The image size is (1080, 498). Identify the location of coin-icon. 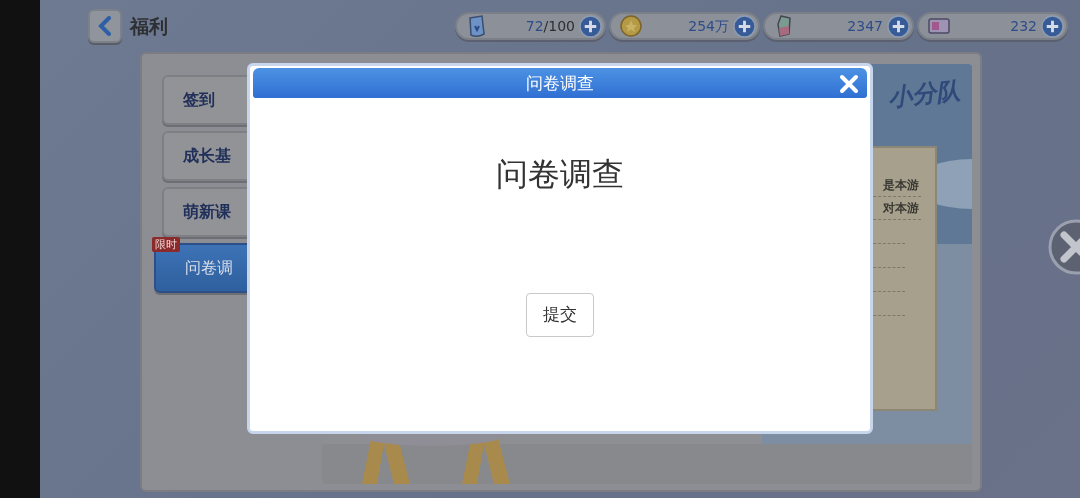
(631, 26).